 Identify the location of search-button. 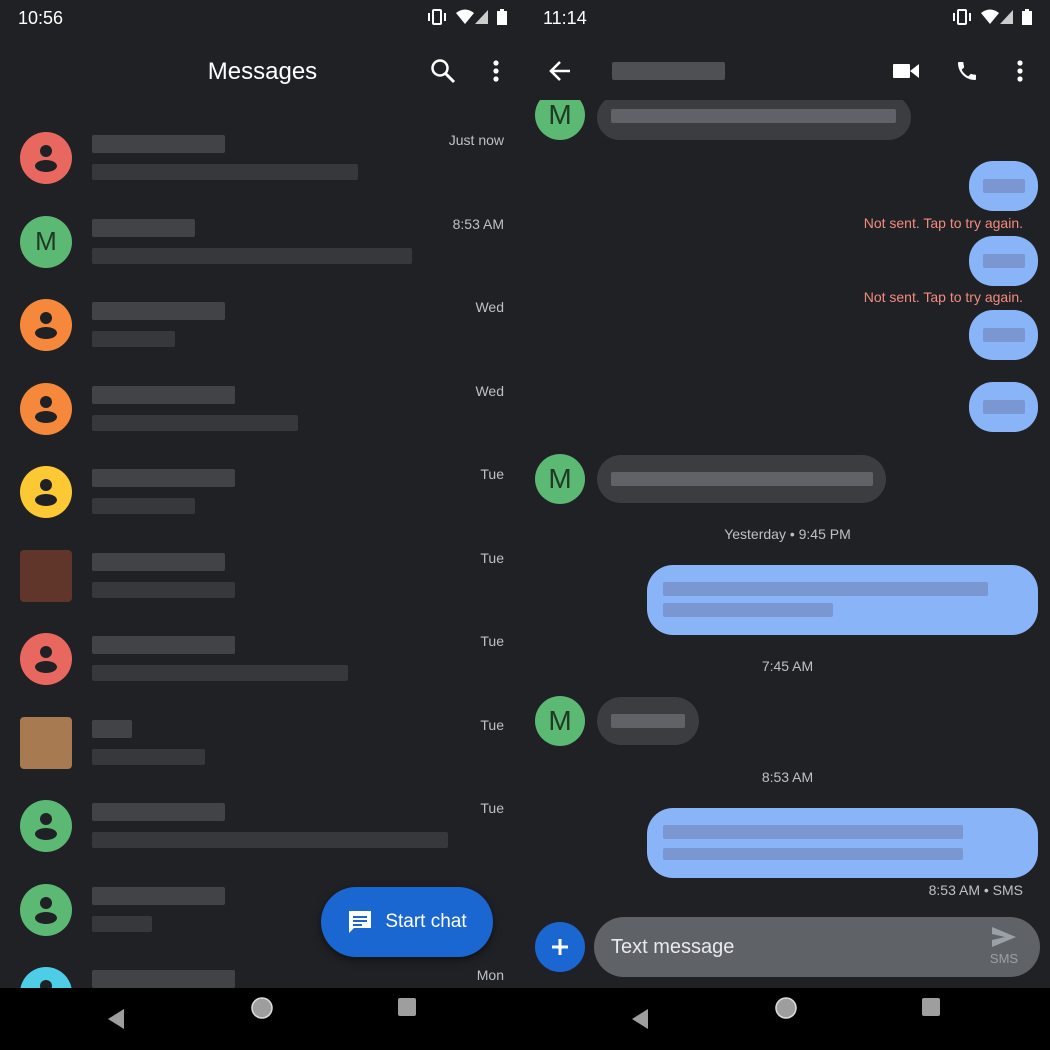
(443, 71).